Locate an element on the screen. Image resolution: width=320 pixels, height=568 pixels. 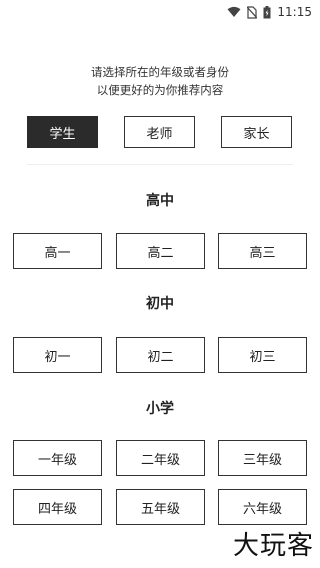
section-title-primary-school: 小学 is located at coordinates (160, 409).